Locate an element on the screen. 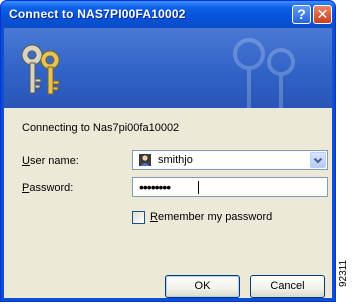  text-caret is located at coordinates (198, 187).